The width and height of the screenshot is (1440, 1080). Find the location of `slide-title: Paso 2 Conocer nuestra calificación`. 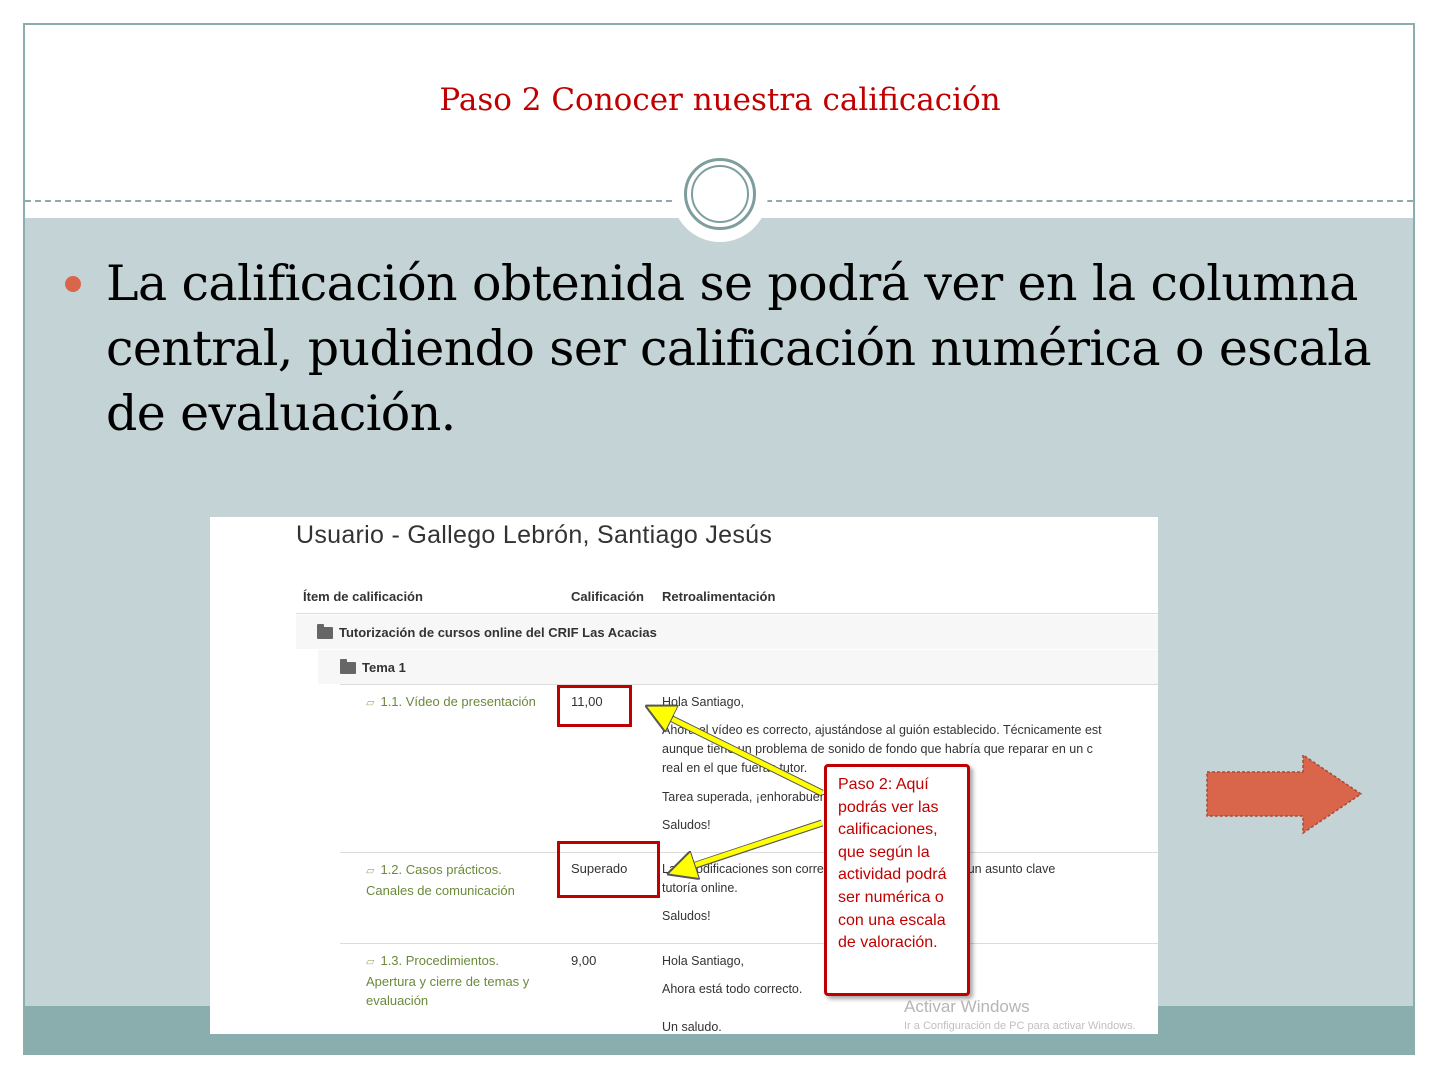

slide-title: Paso 2 Conocer nuestra calificación is located at coordinates (720, 100).